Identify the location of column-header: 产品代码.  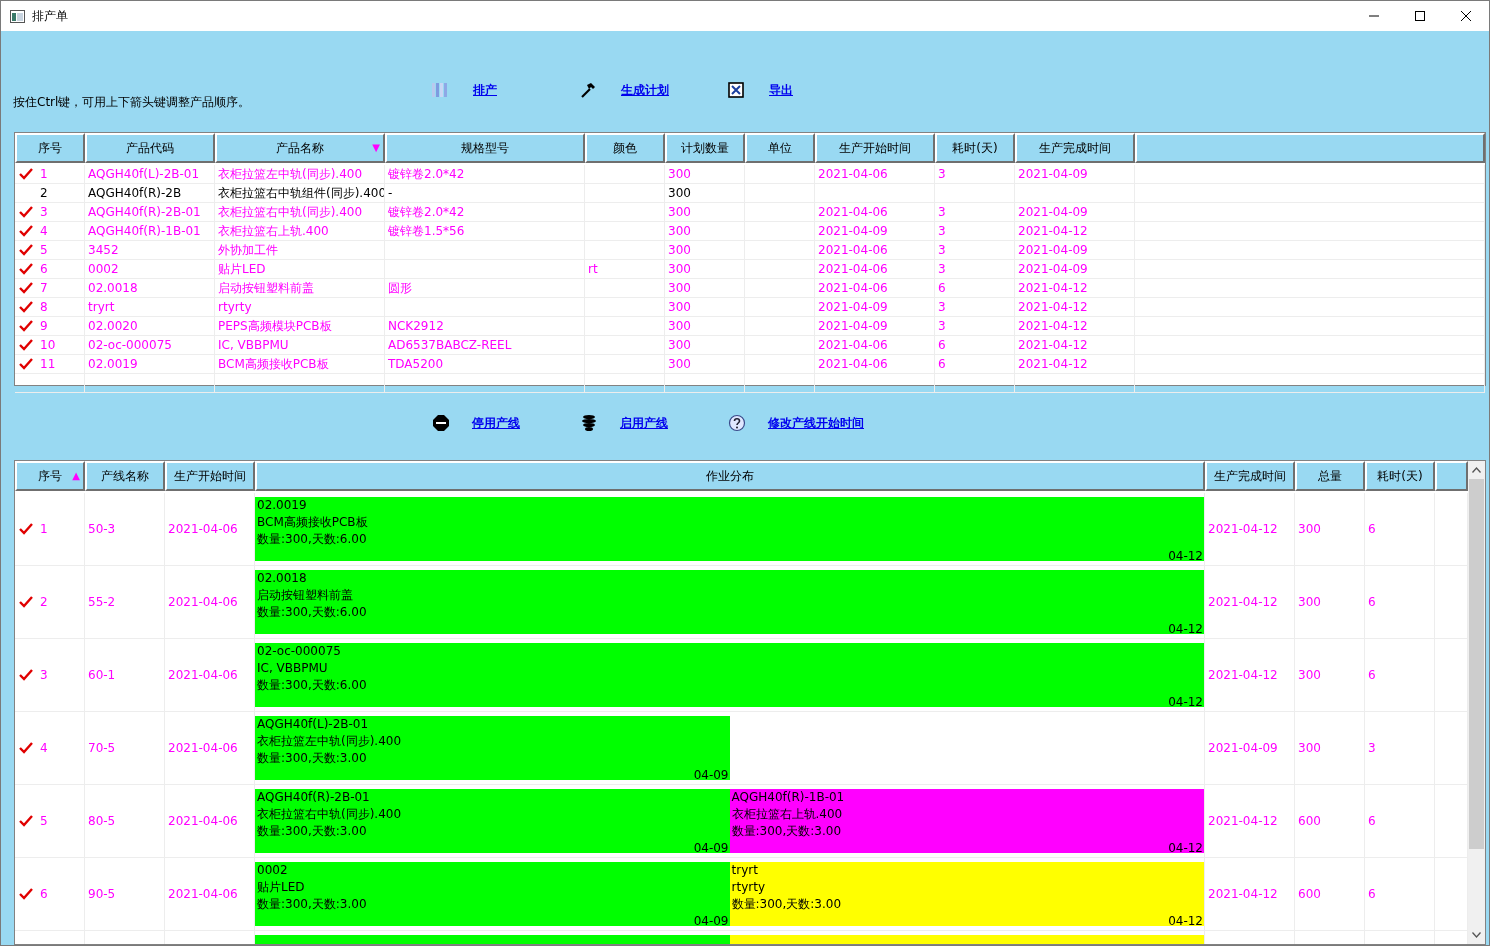
(150, 148).